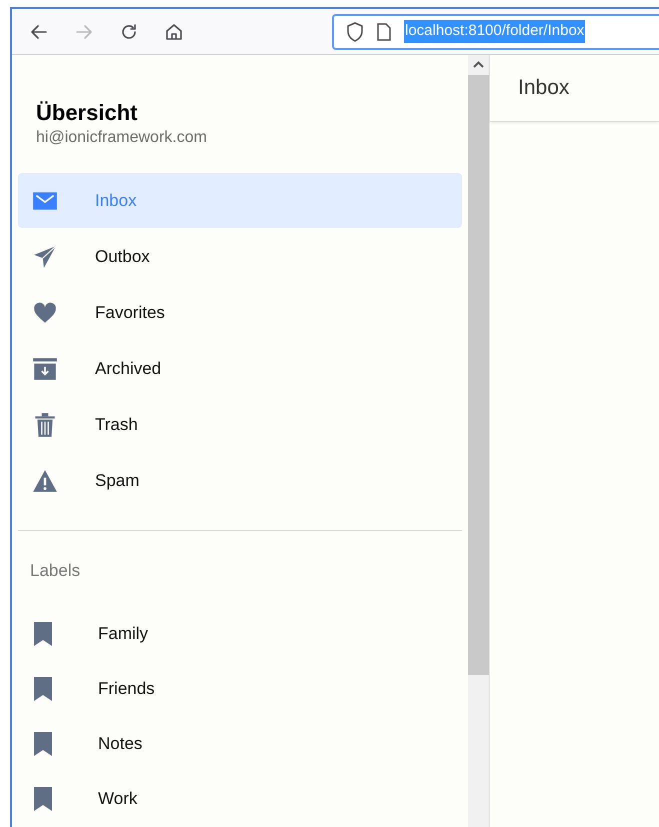  I want to click on menu-item: Trash, so click(240, 424).